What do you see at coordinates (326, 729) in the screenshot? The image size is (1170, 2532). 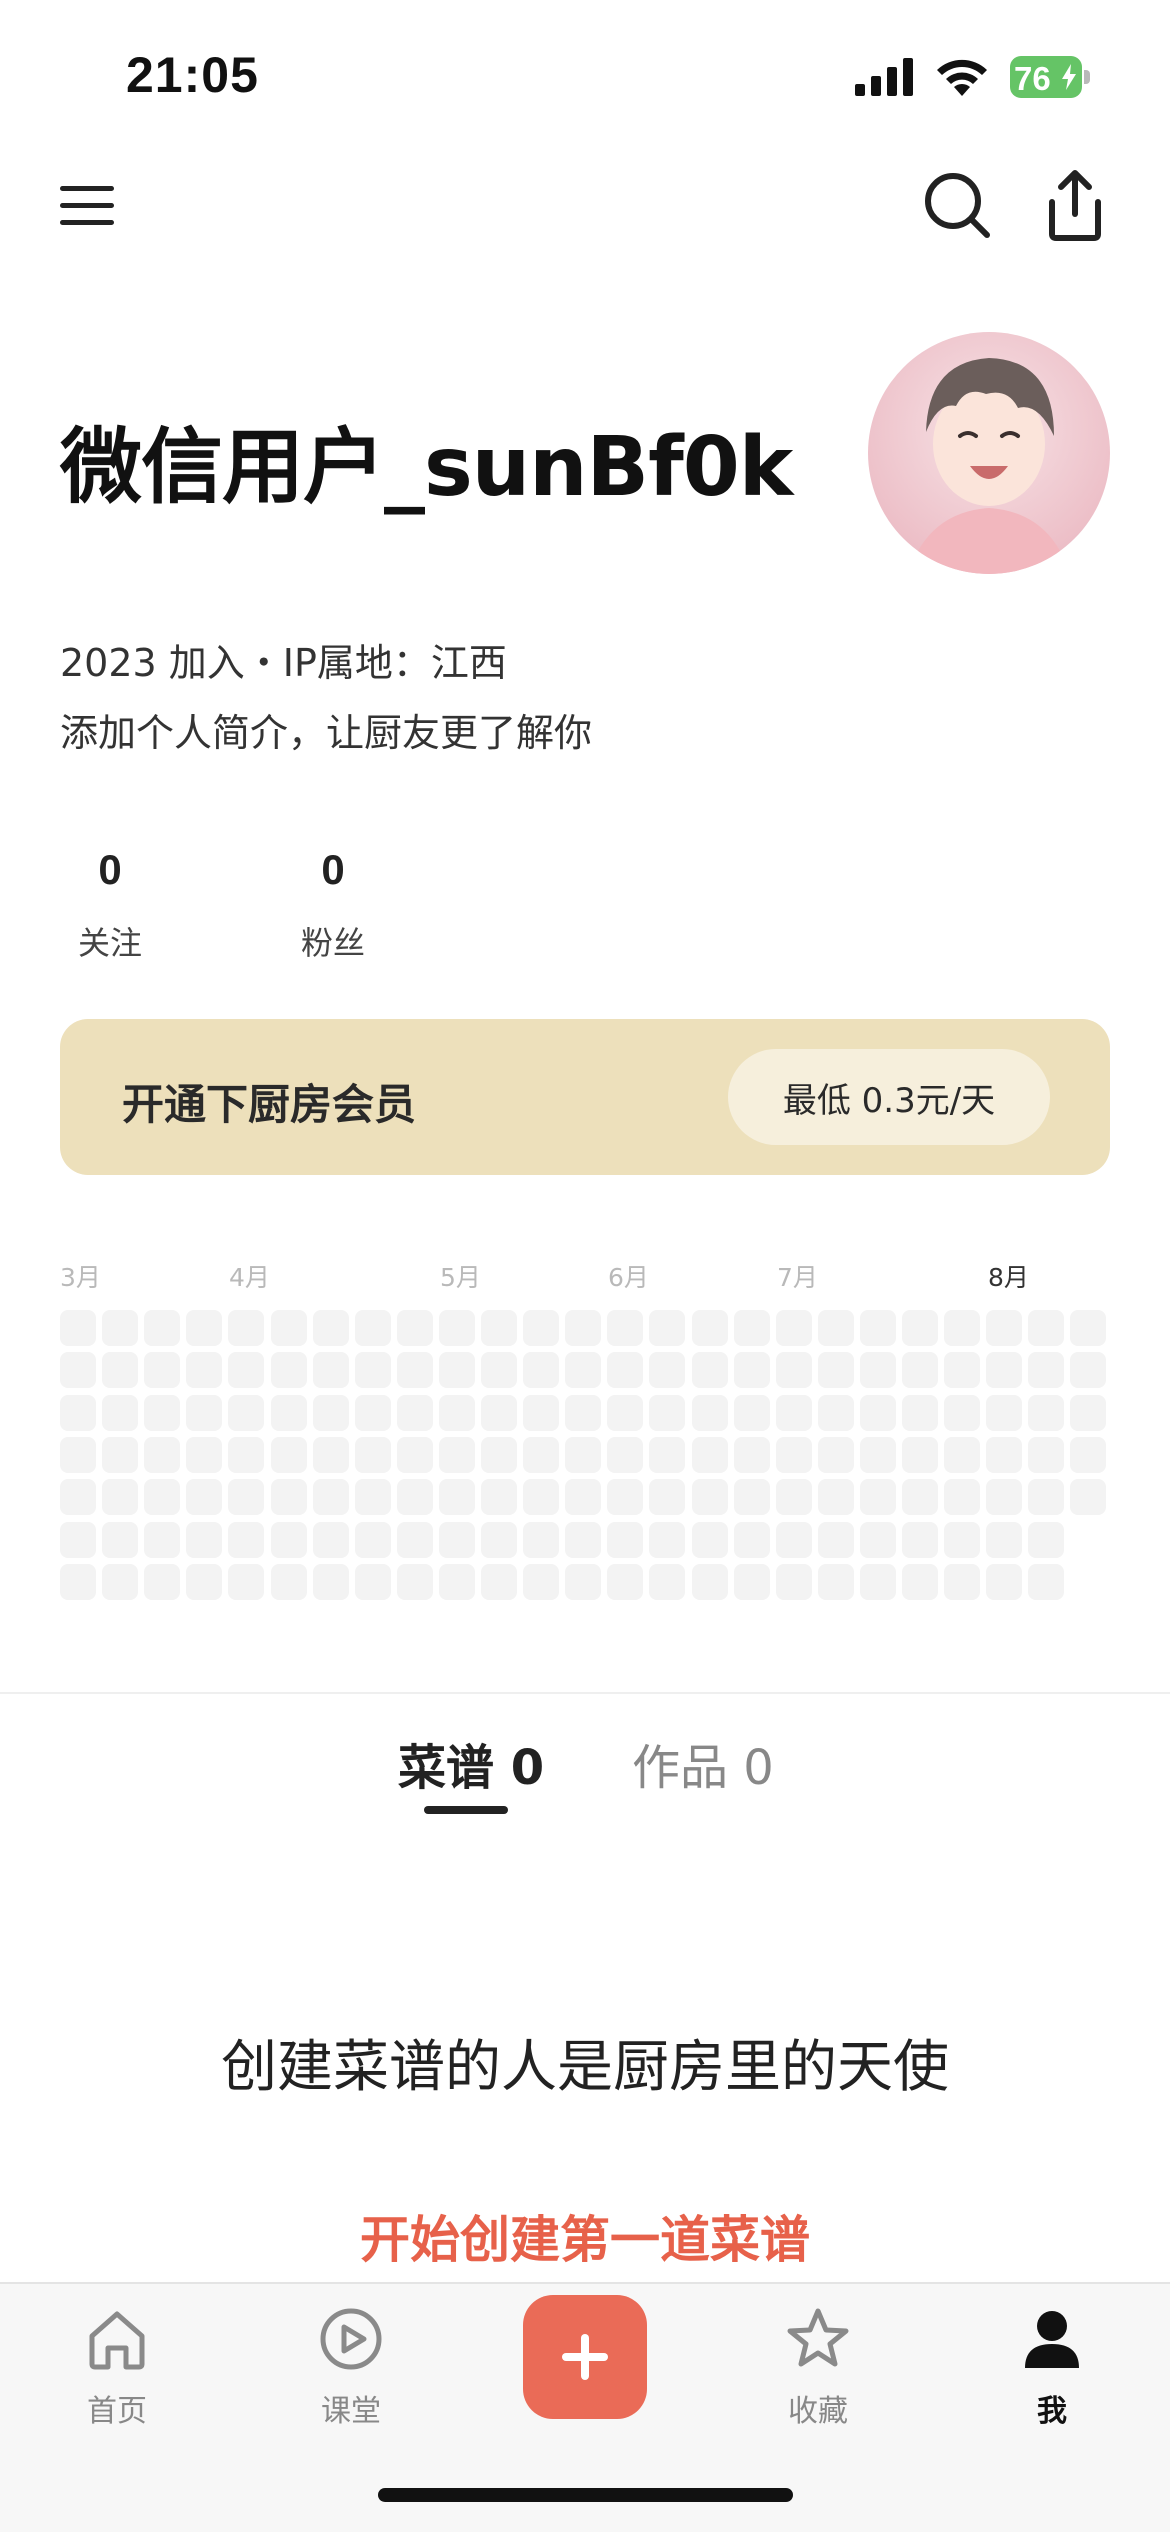 I see `bio-placeholder: 添加个人简介，让厨友更了解你` at bounding box center [326, 729].